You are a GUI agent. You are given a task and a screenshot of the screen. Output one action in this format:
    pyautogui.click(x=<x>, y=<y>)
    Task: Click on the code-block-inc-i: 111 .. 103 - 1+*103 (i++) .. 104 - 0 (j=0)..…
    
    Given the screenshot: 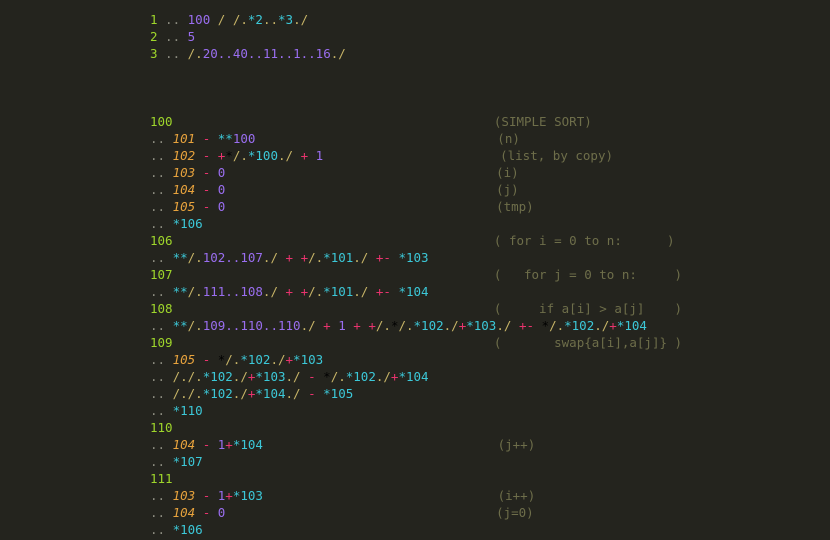 What is the action you would take?
    pyautogui.click(x=416, y=504)
    